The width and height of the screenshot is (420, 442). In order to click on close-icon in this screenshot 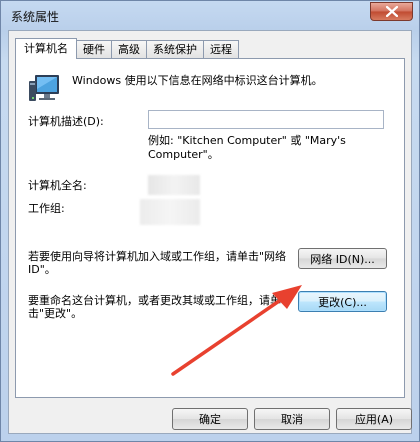, I will do `click(391, 11)`.